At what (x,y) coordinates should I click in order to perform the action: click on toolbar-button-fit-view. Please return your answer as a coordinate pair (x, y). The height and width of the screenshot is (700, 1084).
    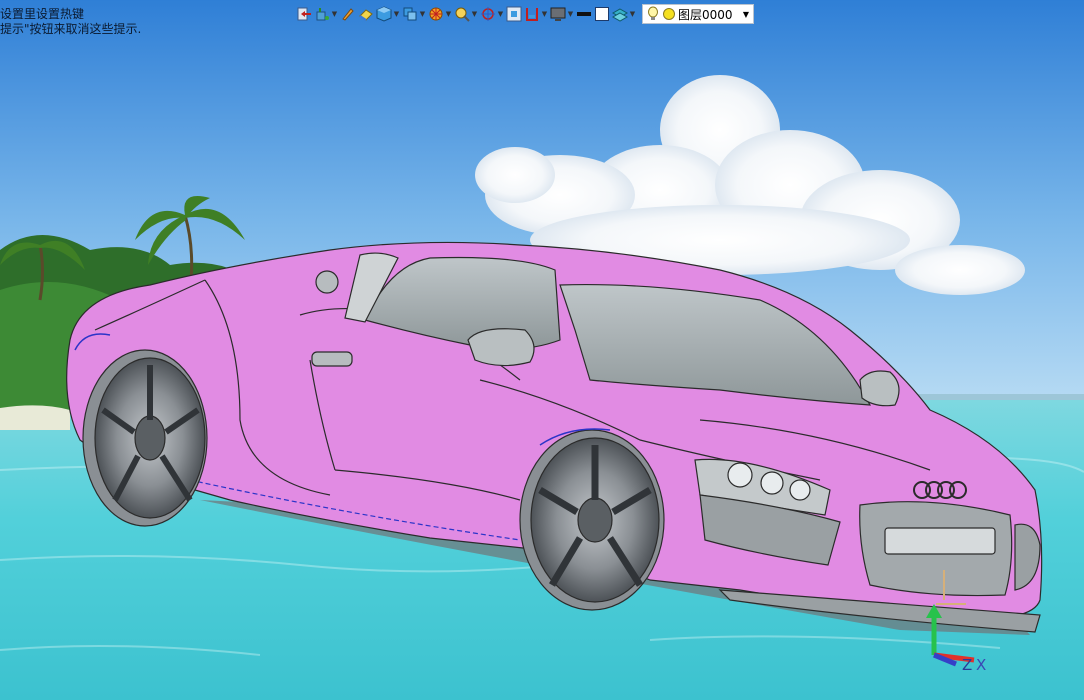
    Looking at the image, I should click on (514, 14).